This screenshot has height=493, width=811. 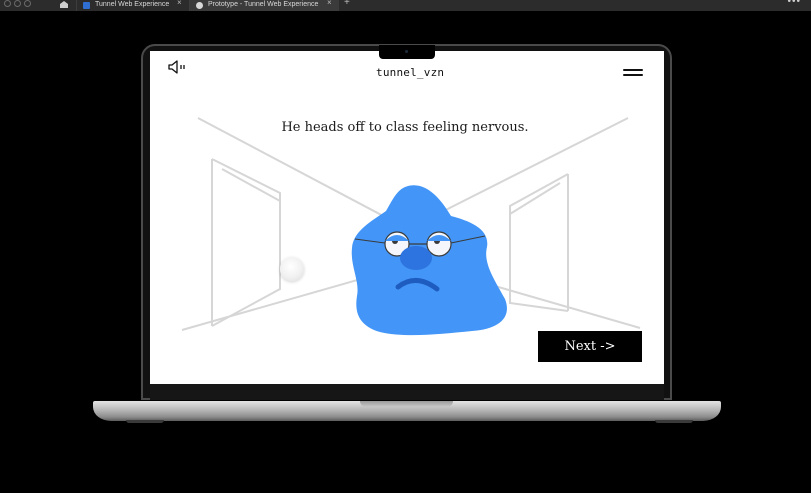 I want to click on site-logo: tunnel_vzn, so click(x=410, y=72).